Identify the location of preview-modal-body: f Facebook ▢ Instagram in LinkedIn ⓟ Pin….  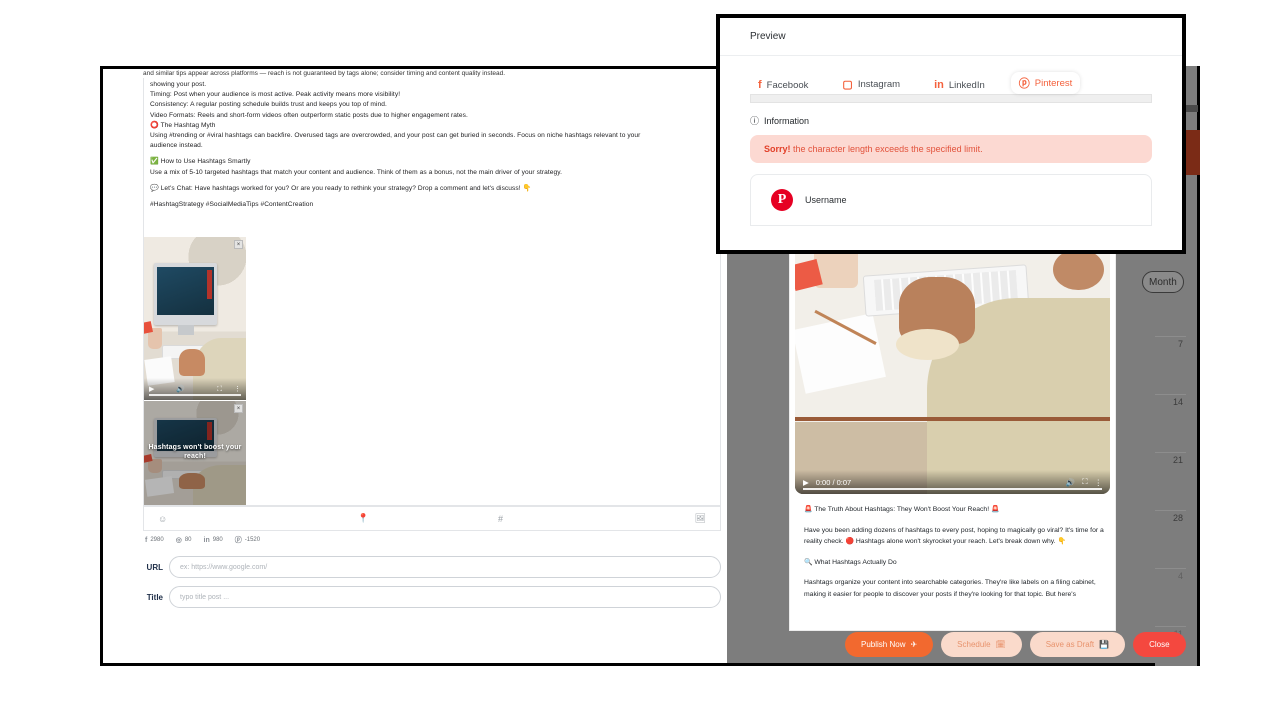
(951, 141).